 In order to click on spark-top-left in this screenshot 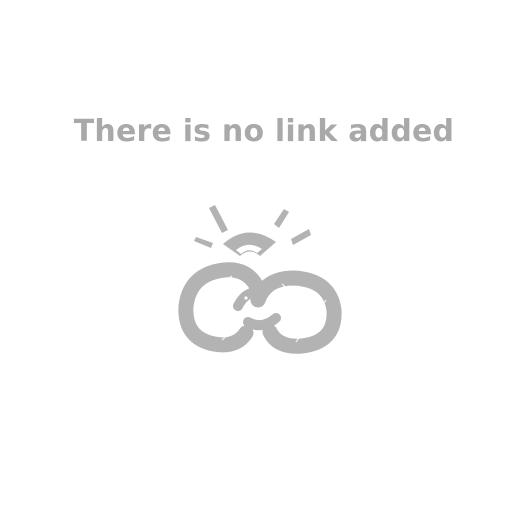, I will do `click(218, 219)`.